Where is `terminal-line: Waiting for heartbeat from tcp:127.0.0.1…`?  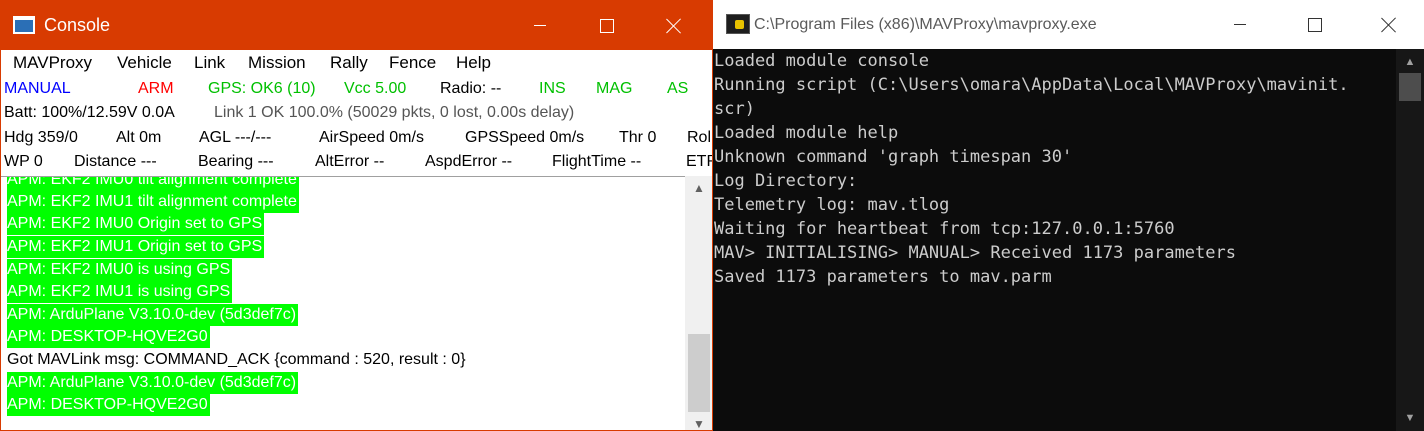
terminal-line: Waiting for heartbeat from tcp:127.0.0.1… is located at coordinates (944, 229).